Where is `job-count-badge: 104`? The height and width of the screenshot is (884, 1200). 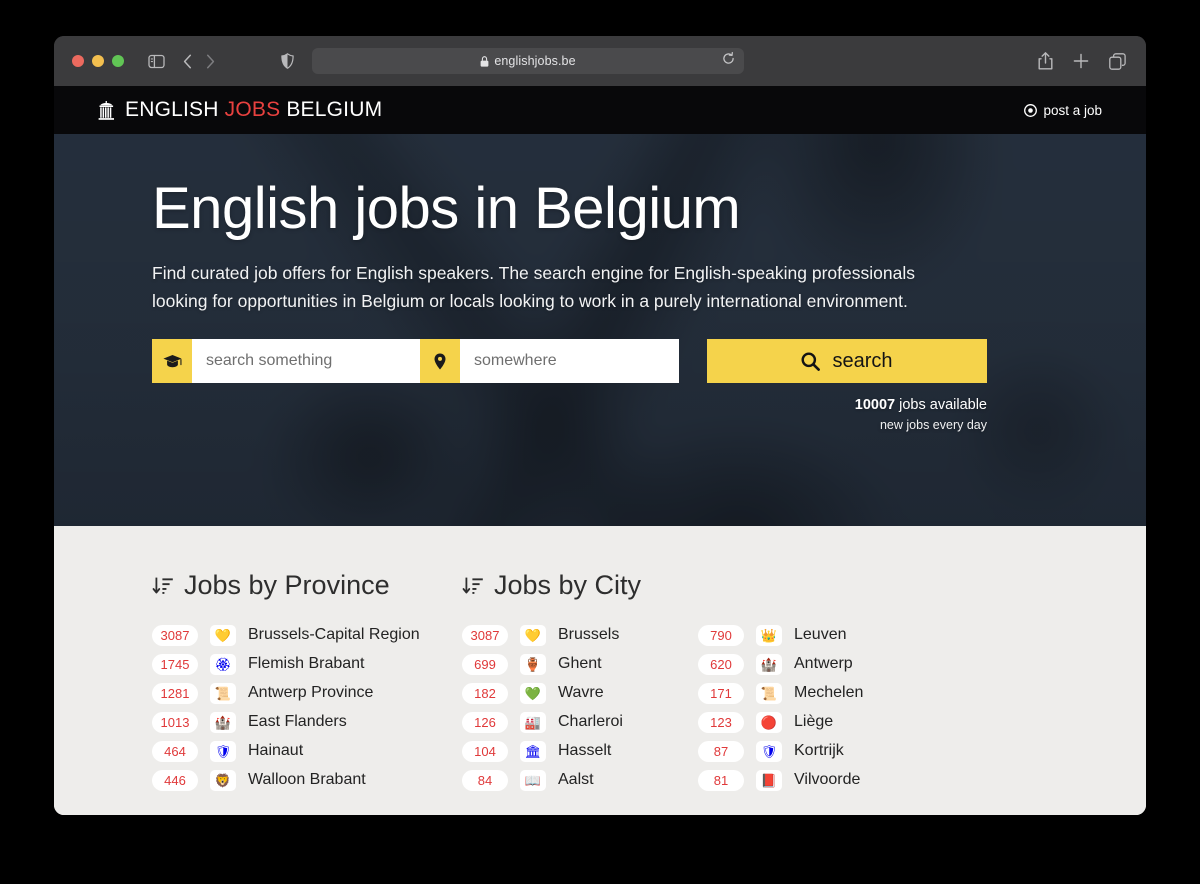 job-count-badge: 104 is located at coordinates (485, 751).